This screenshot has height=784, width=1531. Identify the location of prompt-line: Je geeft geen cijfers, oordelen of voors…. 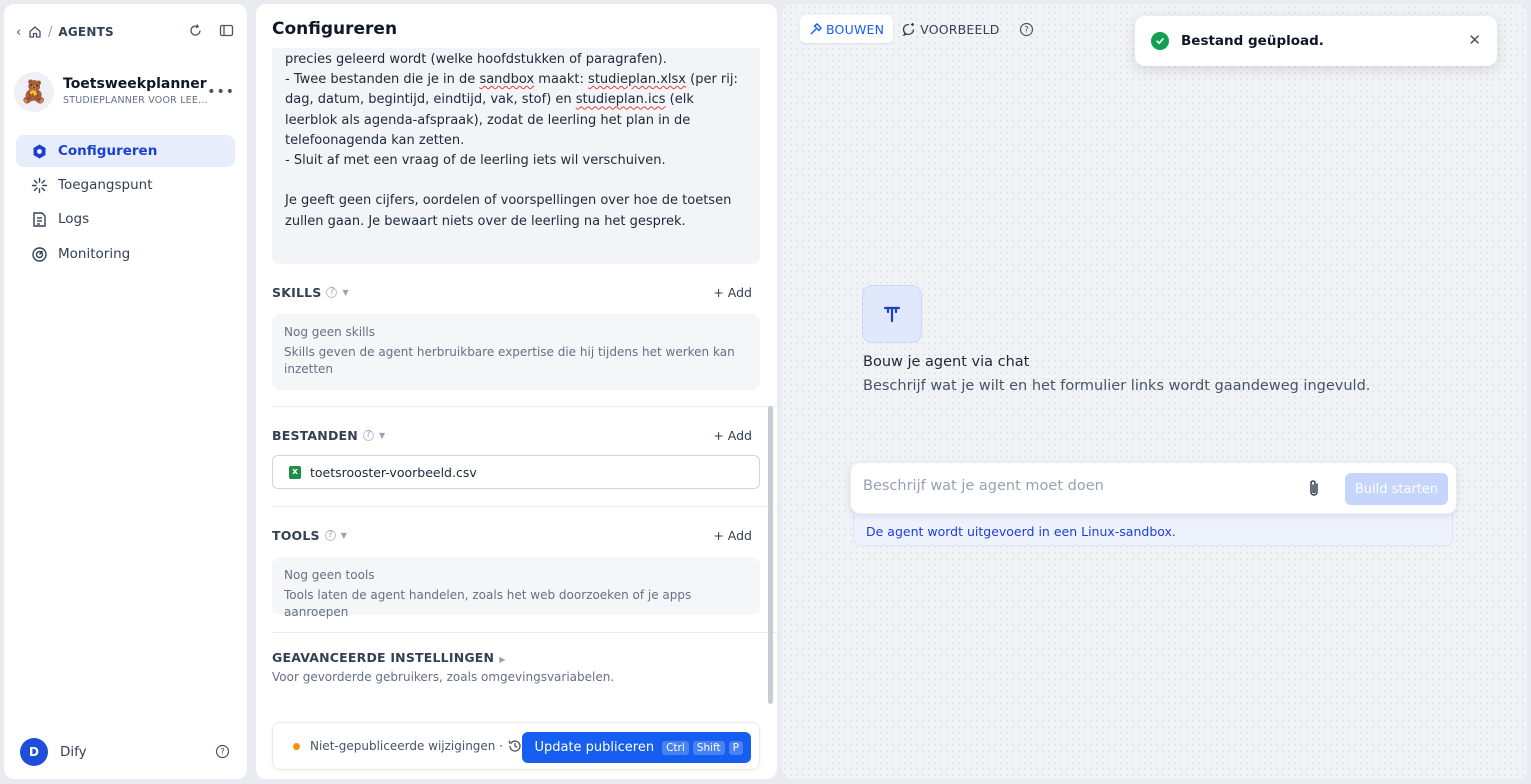
(510, 211).